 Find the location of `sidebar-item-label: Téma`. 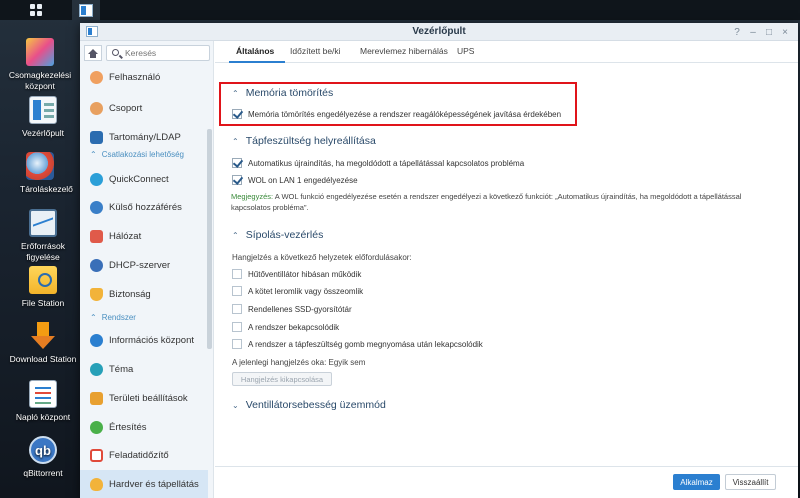

sidebar-item-label: Téma is located at coordinates (121, 369).